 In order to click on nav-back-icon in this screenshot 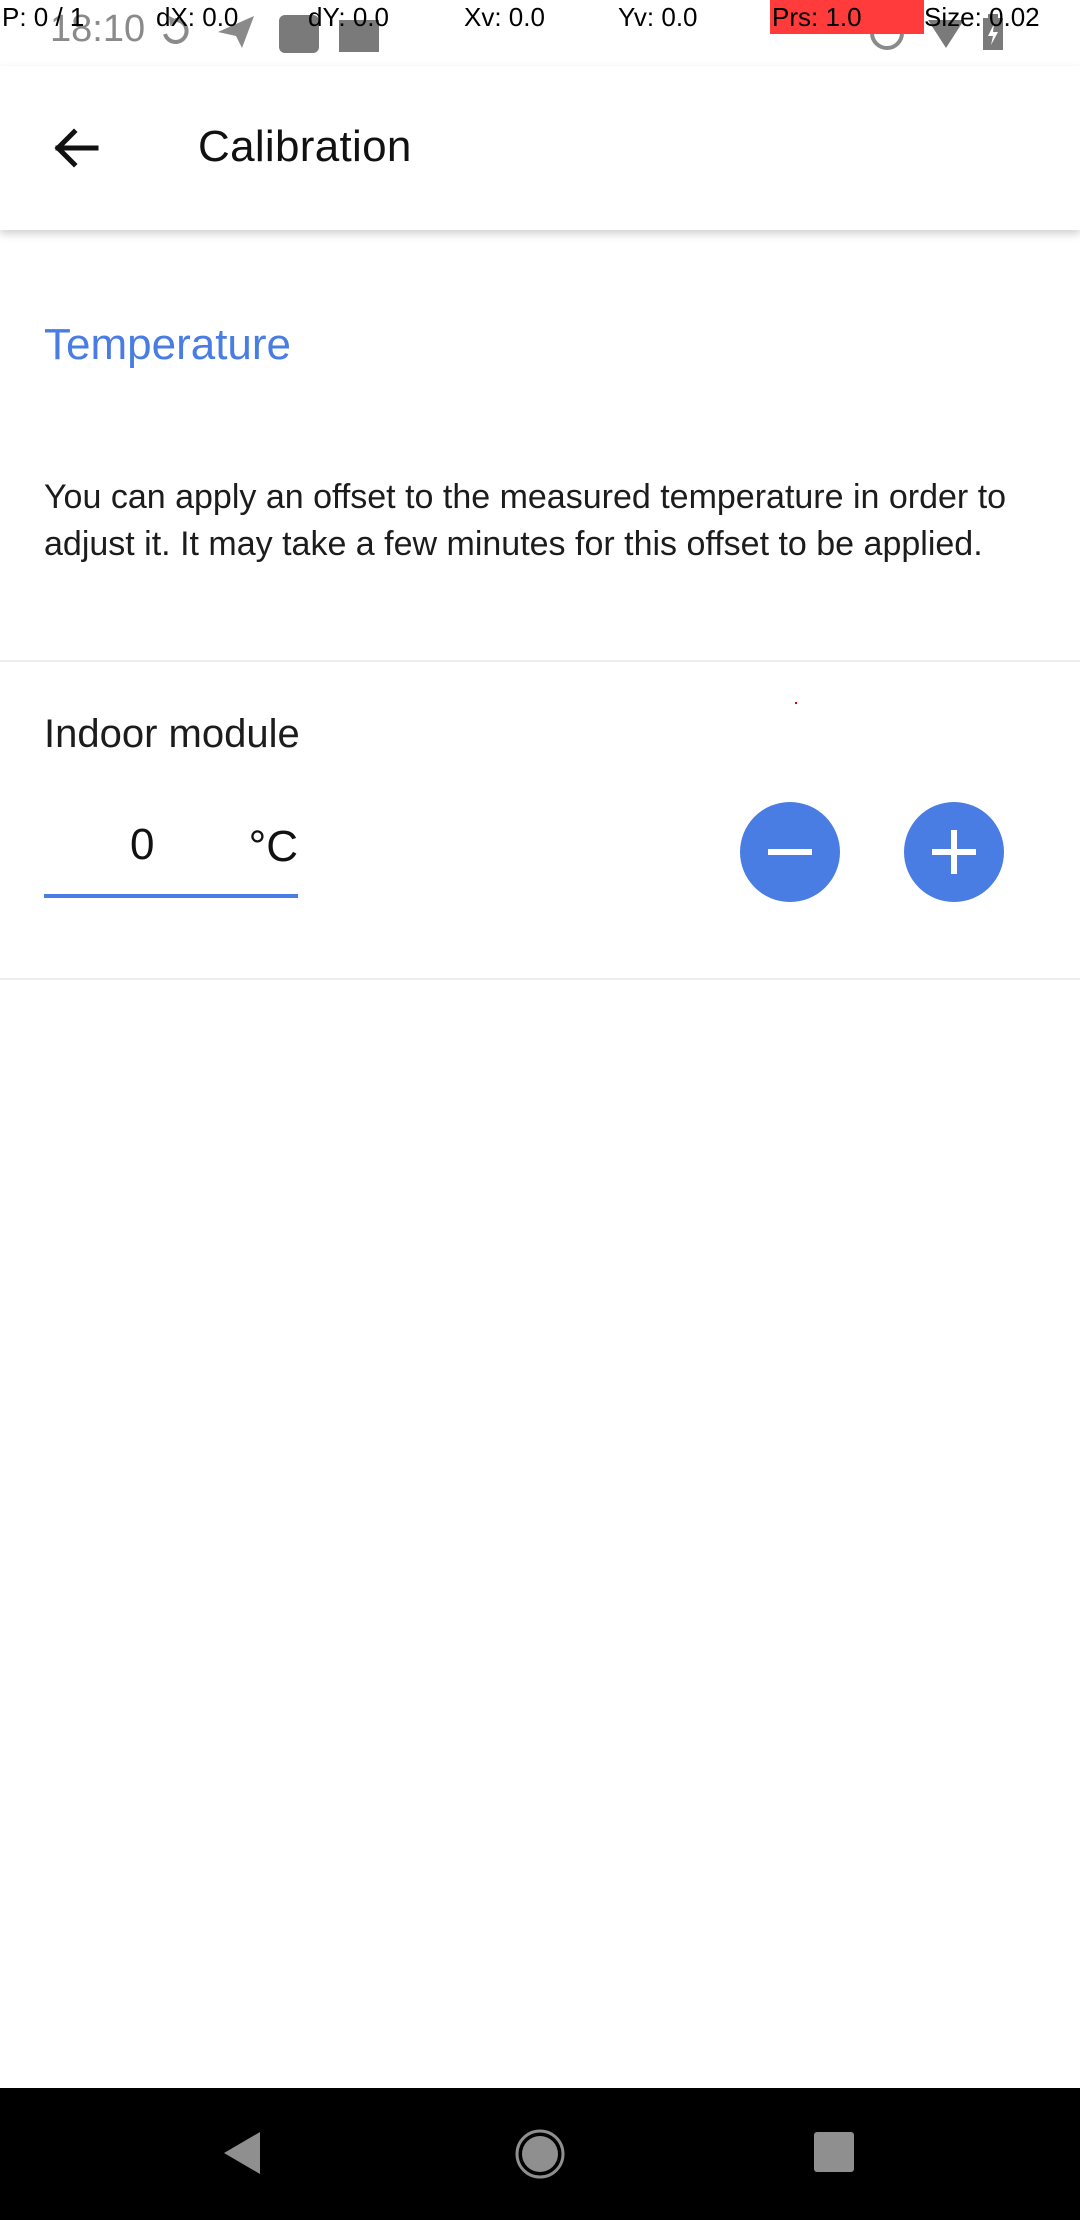, I will do `click(243, 2153)`.